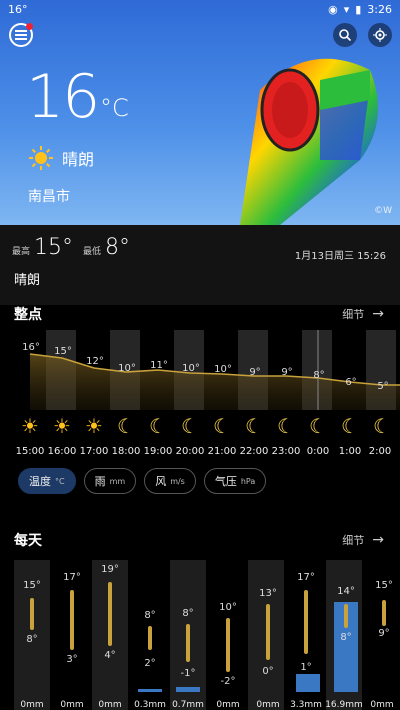  I want to click on day-rain: 3.3mm, so click(306, 705).